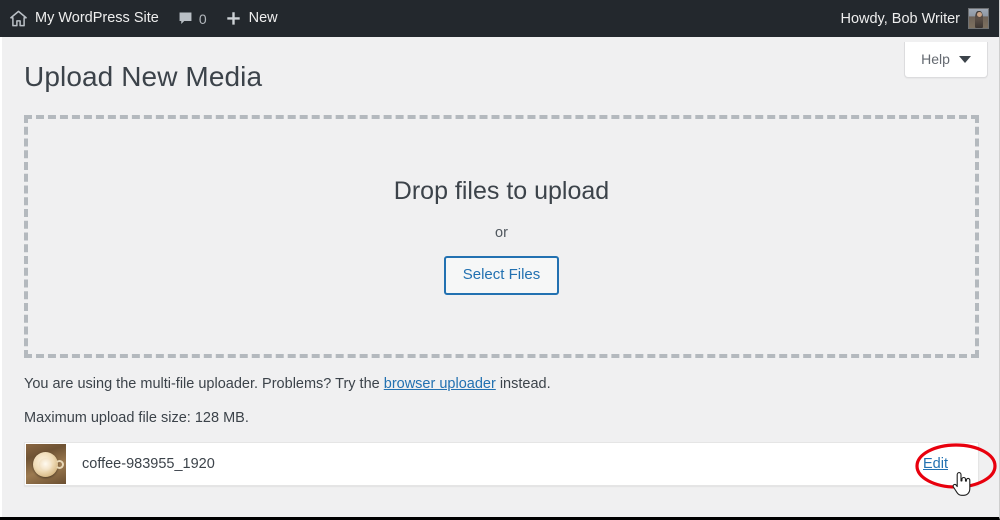 The width and height of the screenshot is (1000, 520). I want to click on howdy-label: Howdy, Bob Writer, so click(900, 18).